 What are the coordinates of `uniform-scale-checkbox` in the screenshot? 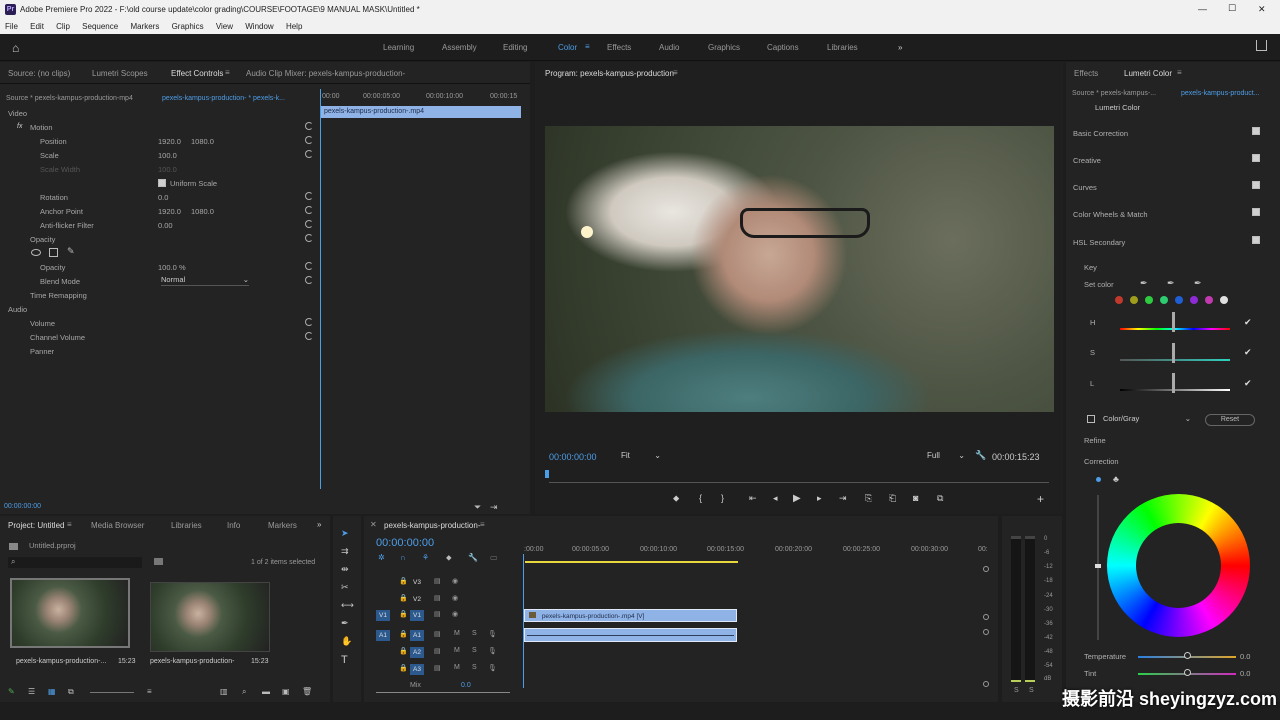 It's located at (162, 183).